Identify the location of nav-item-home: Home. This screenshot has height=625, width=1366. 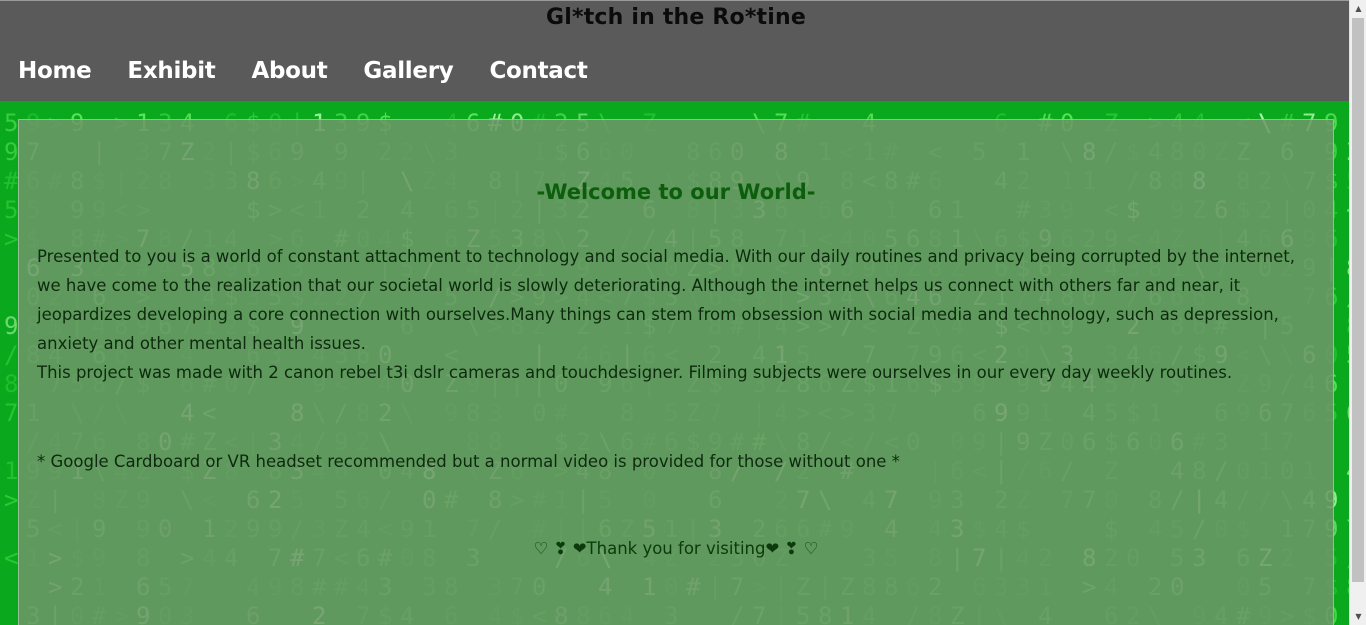
(55, 71).